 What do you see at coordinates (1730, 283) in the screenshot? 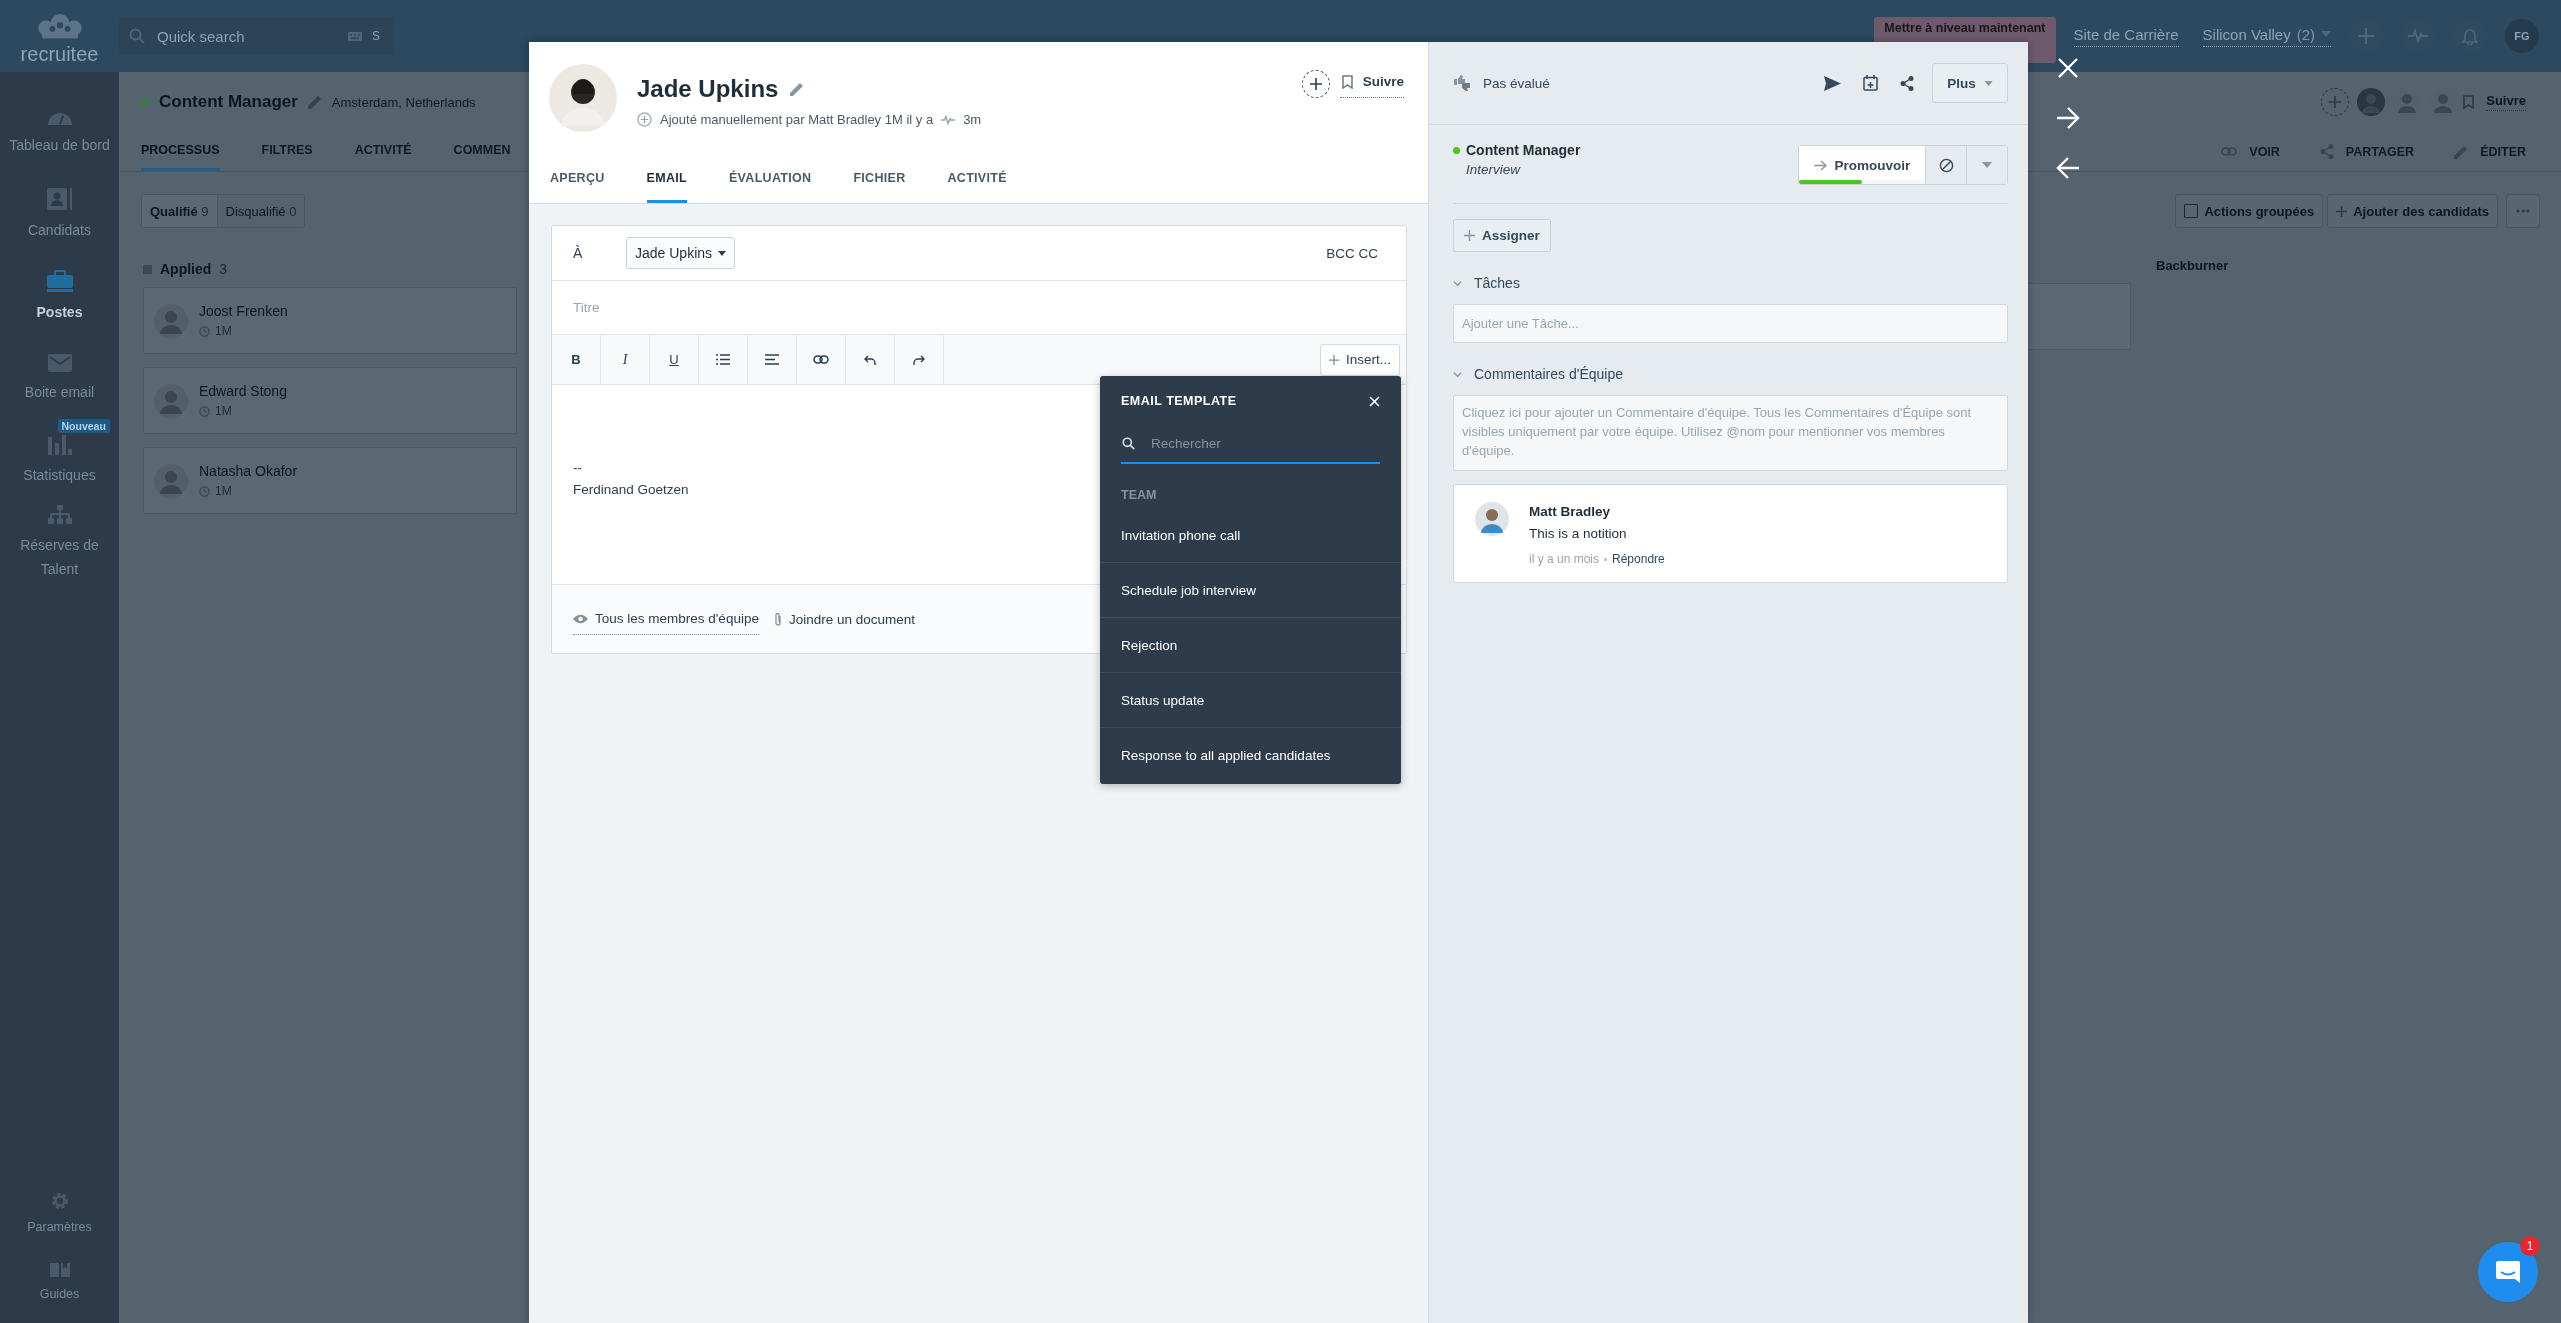
I see `section-toggle: Tâches` at bounding box center [1730, 283].